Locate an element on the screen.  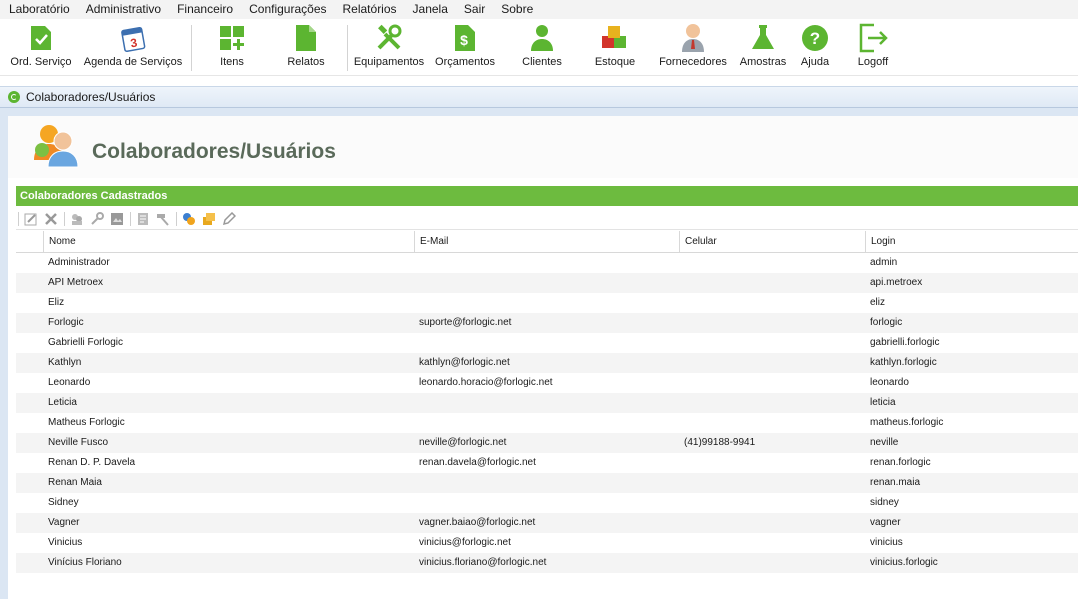
image-icon is located at coordinates (117, 219).